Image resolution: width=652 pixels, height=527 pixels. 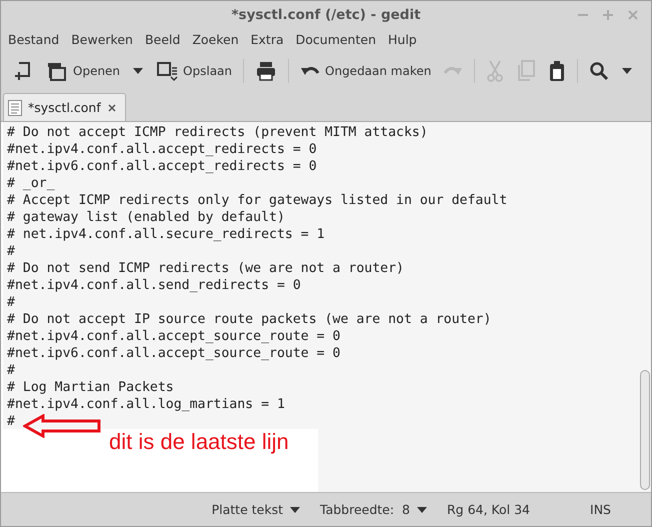 I want to click on document-tab: *sysctl.conf, so click(x=64, y=107).